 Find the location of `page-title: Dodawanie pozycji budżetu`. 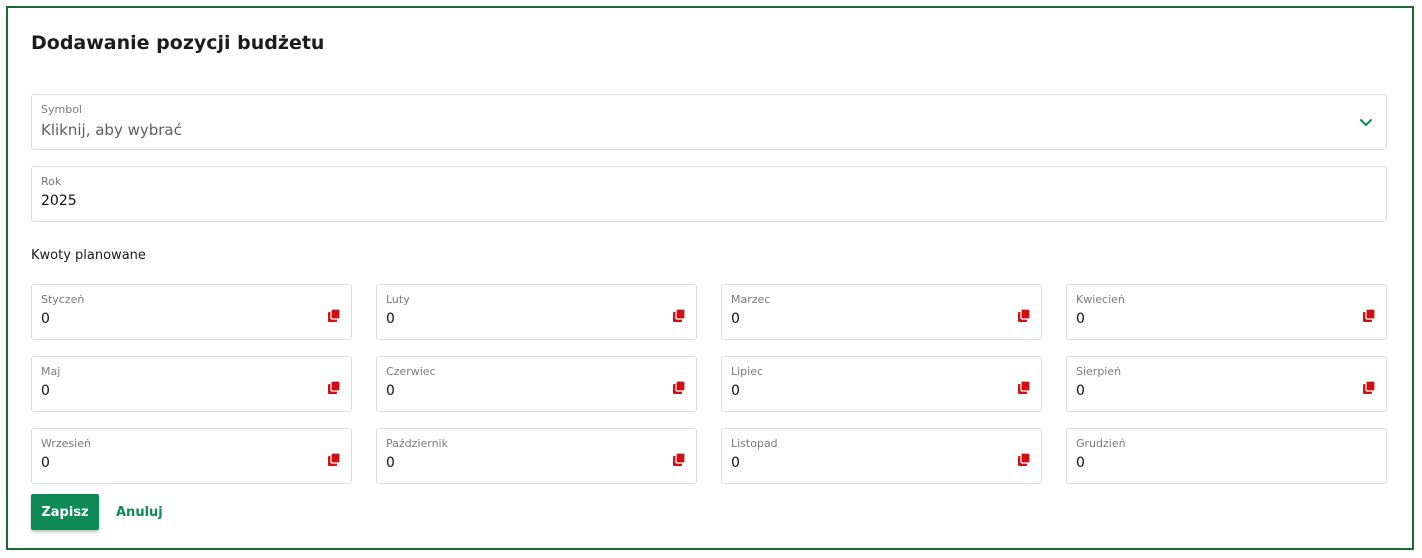

page-title: Dodawanie pozycji budżetu is located at coordinates (178, 43).